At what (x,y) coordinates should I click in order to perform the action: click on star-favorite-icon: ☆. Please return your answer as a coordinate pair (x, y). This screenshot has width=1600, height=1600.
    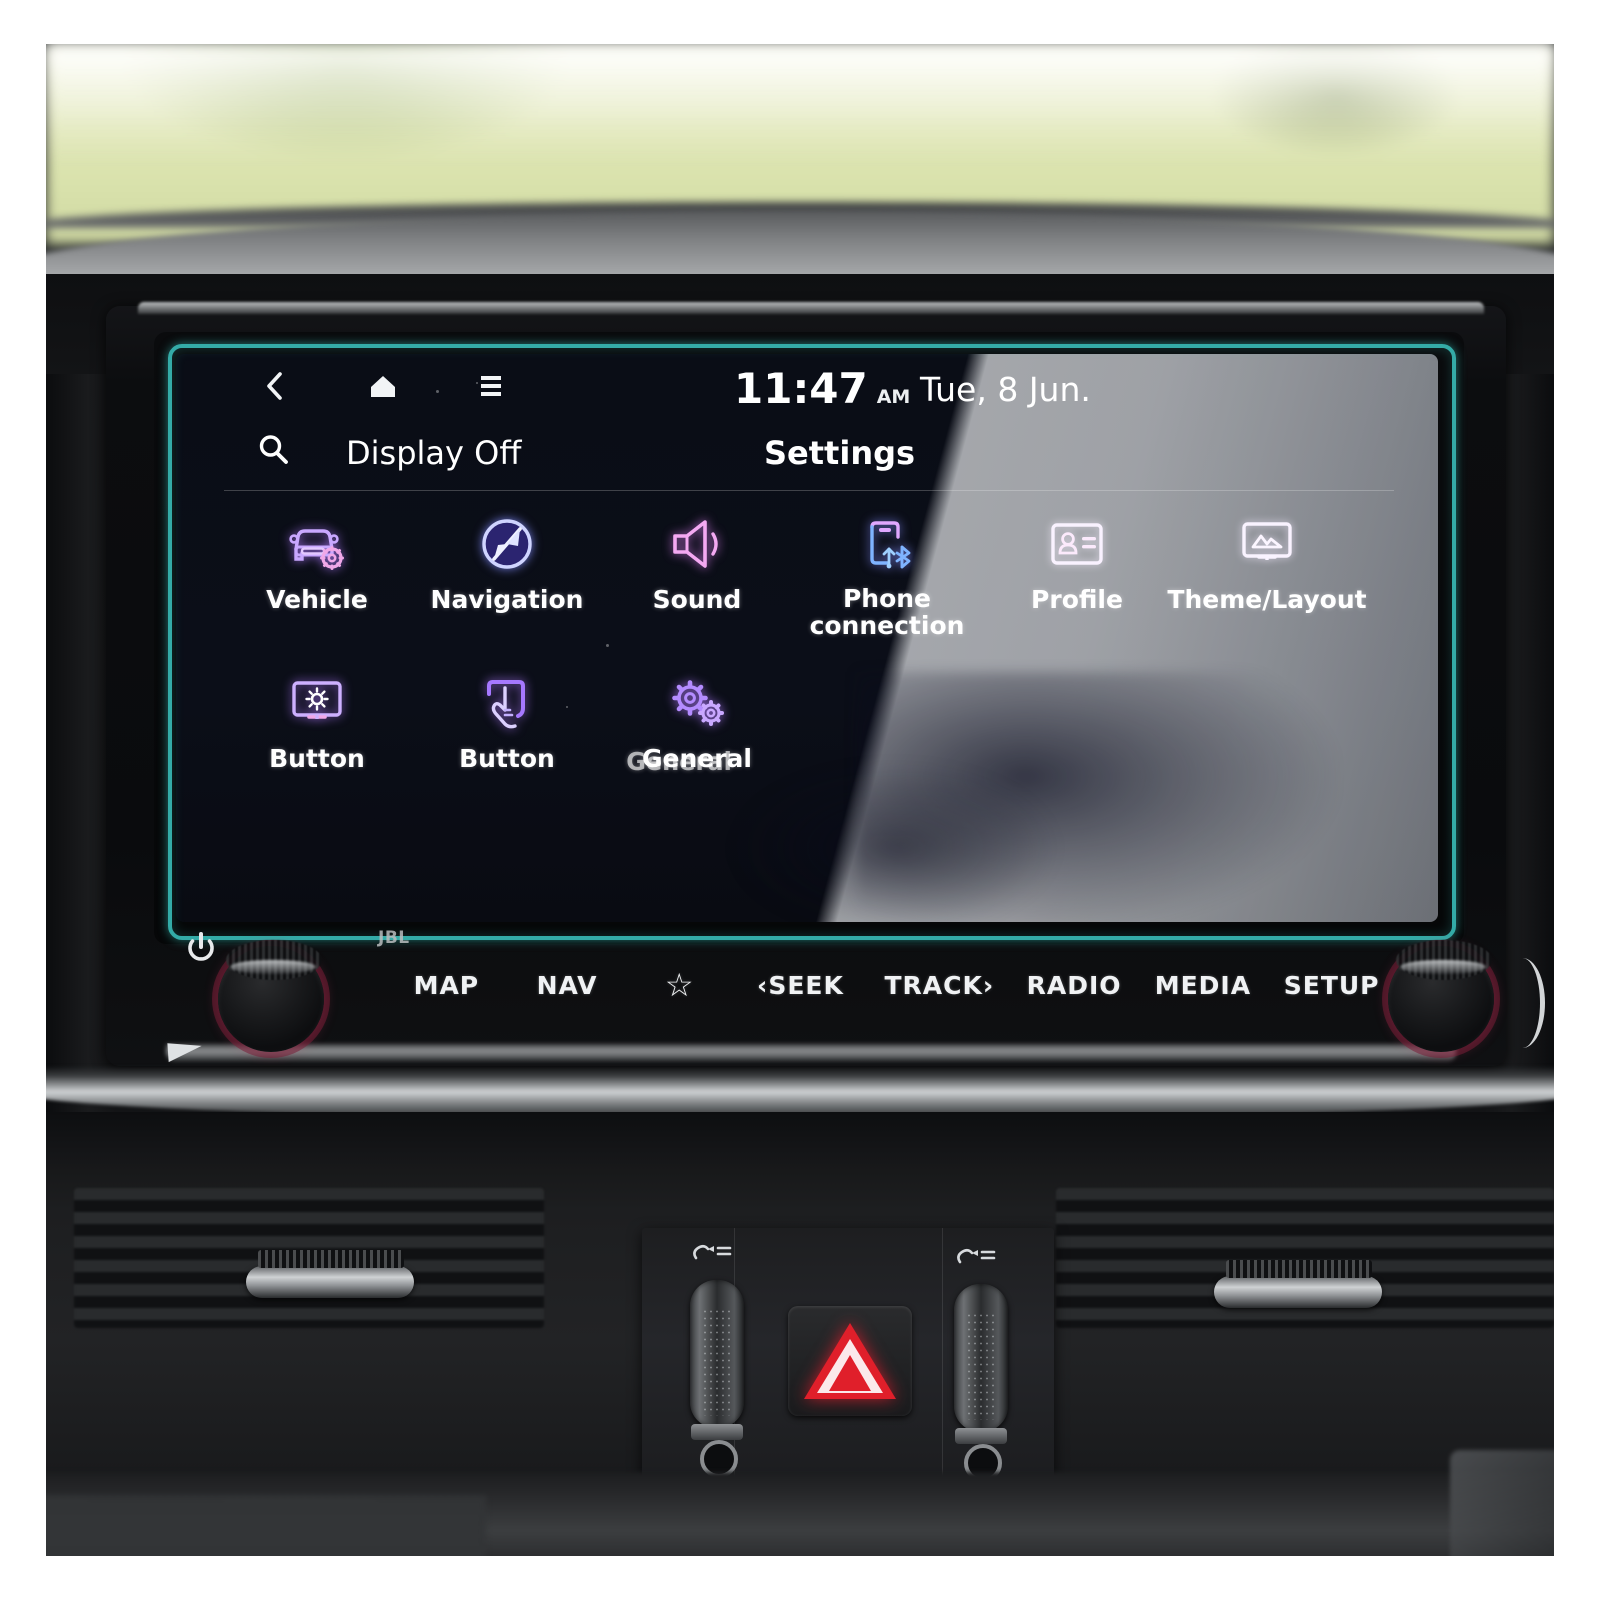
    Looking at the image, I should click on (679, 985).